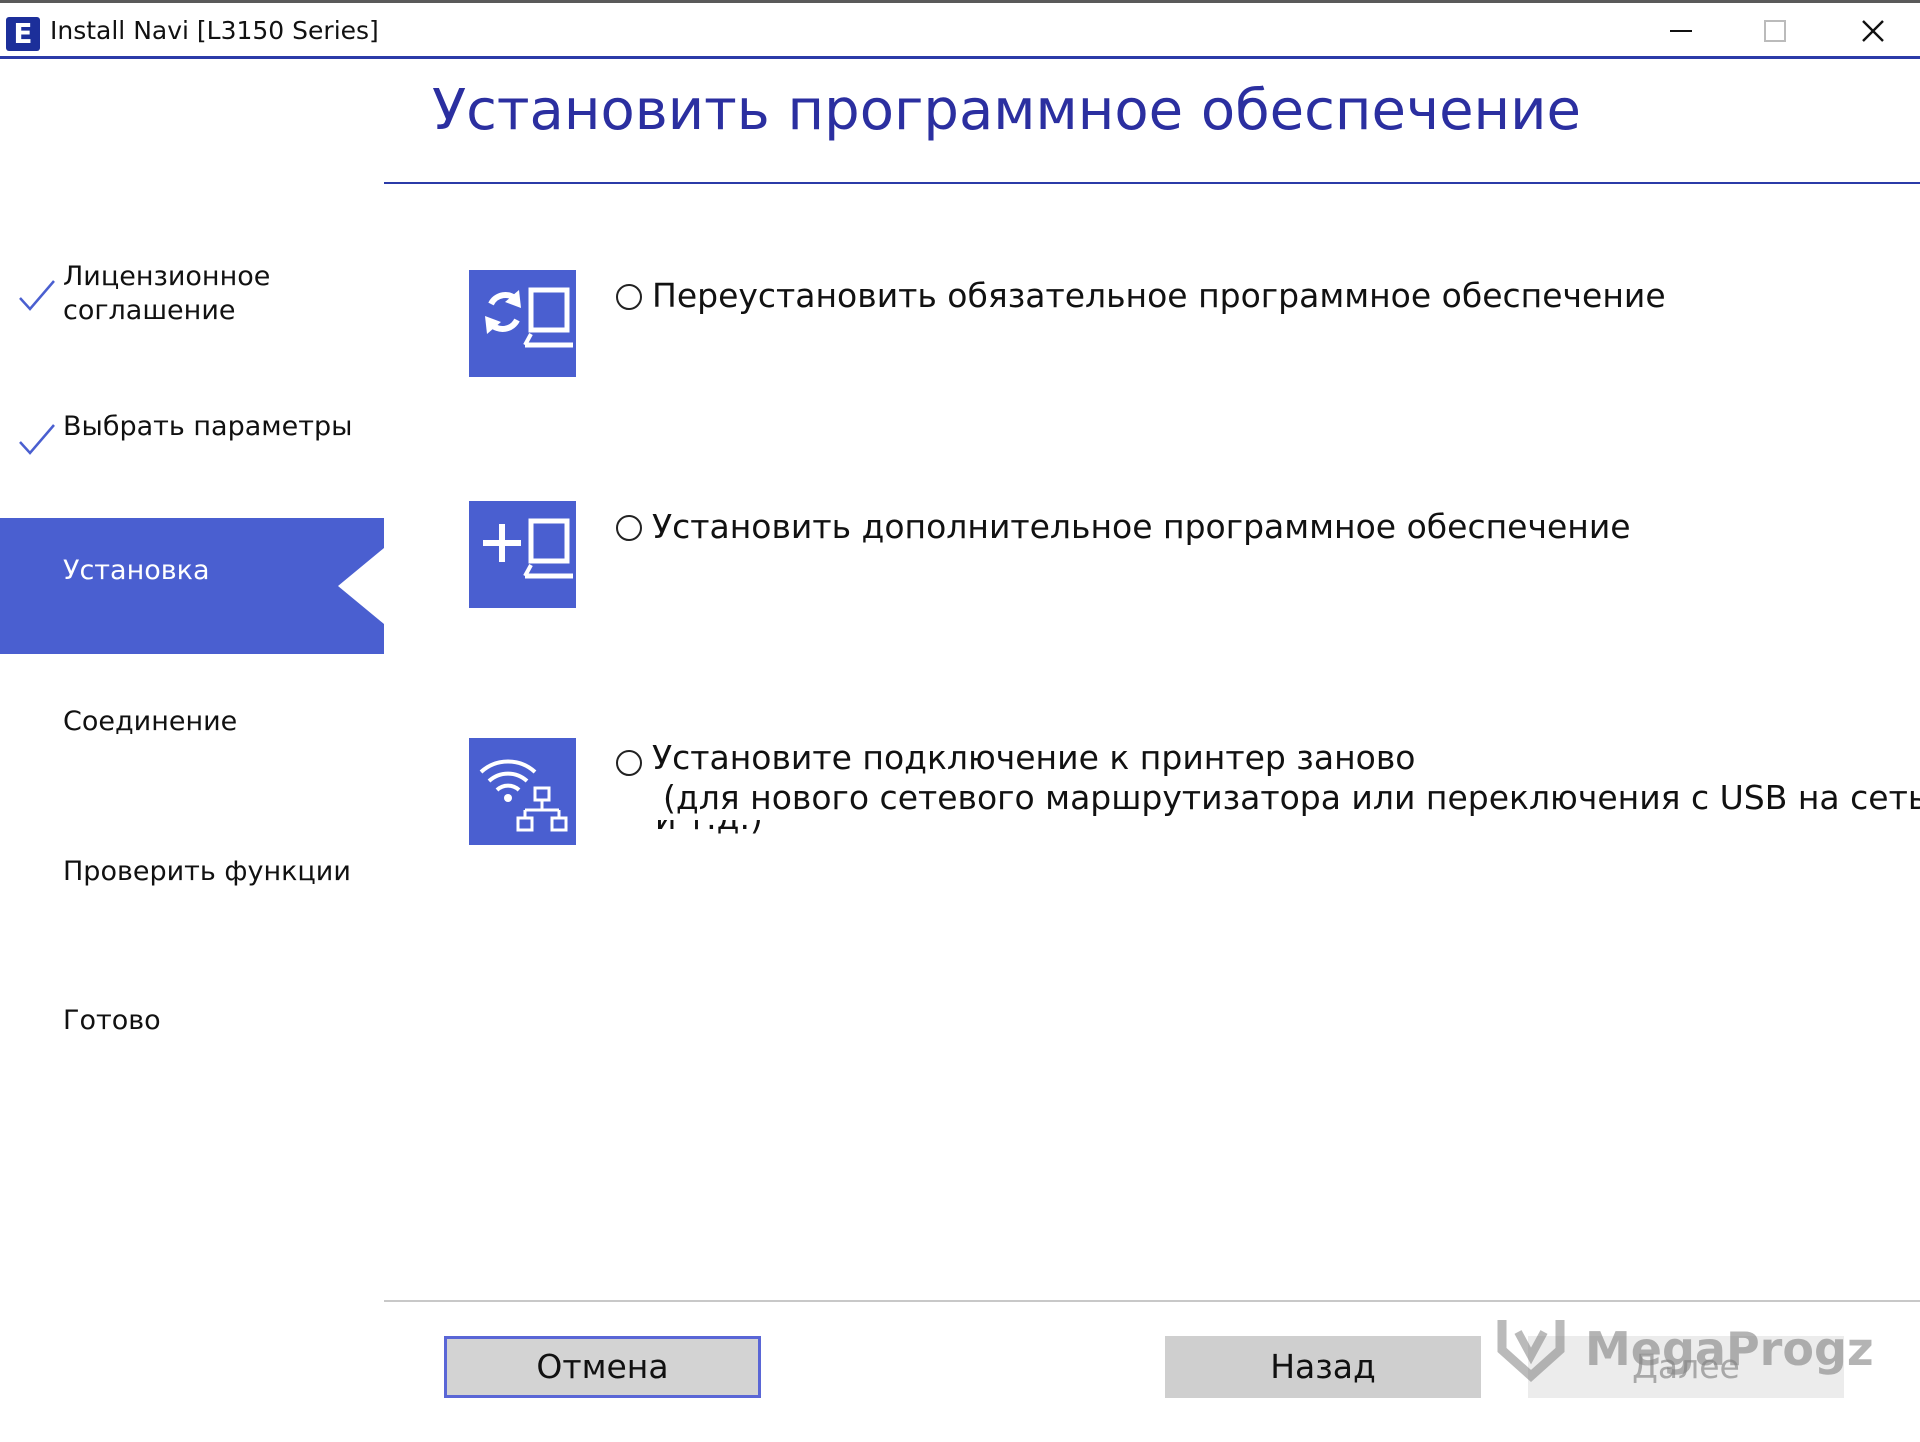 Image resolution: width=1920 pixels, height=1442 pixels. What do you see at coordinates (522, 554) in the screenshot?
I see `add-software-computer-icon` at bounding box center [522, 554].